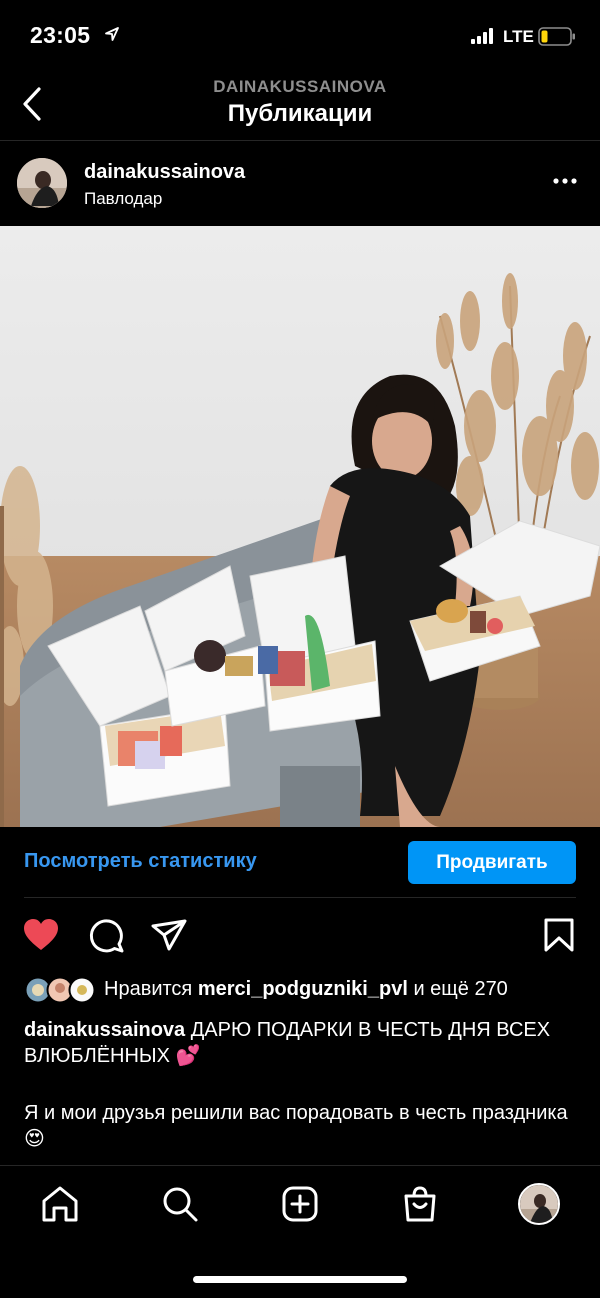 Image resolution: width=600 pixels, height=1298 pixels. I want to click on search-icon, so click(180, 1204).